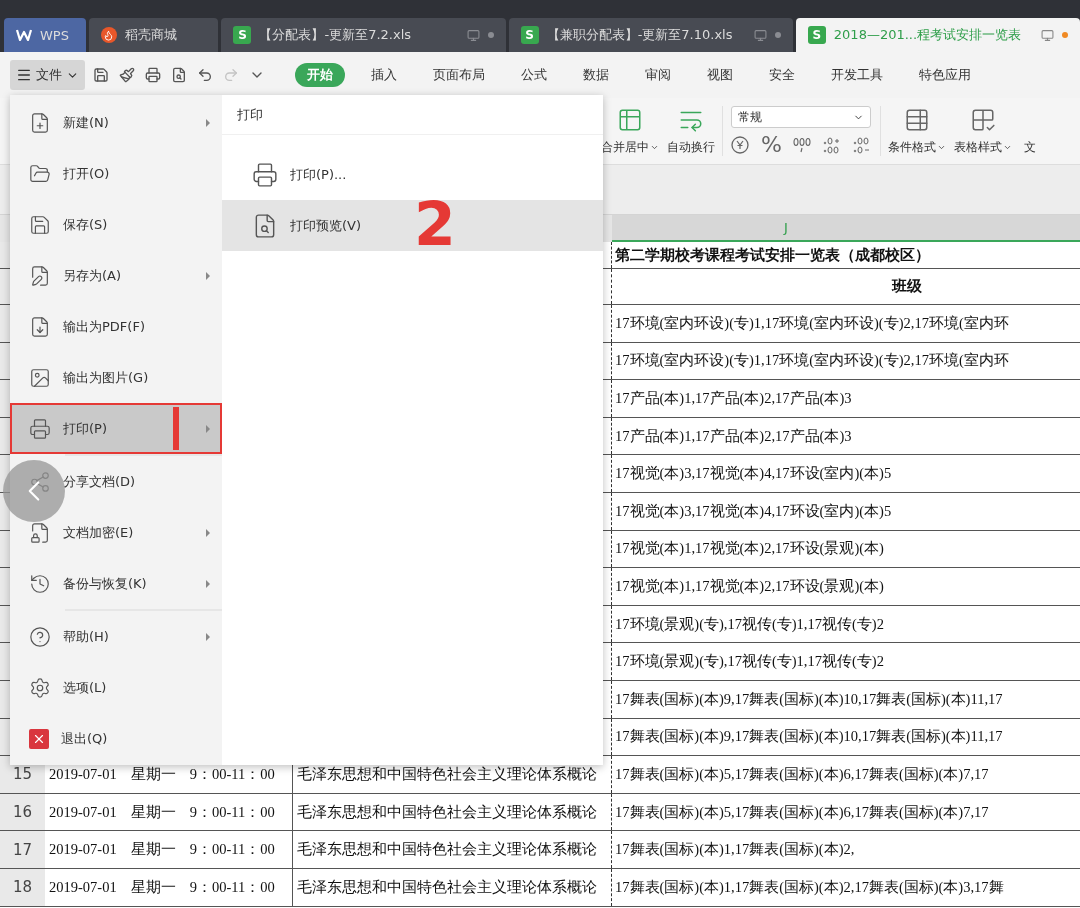  Describe the element at coordinates (40, 636) in the screenshot. I see `help-icon` at that location.